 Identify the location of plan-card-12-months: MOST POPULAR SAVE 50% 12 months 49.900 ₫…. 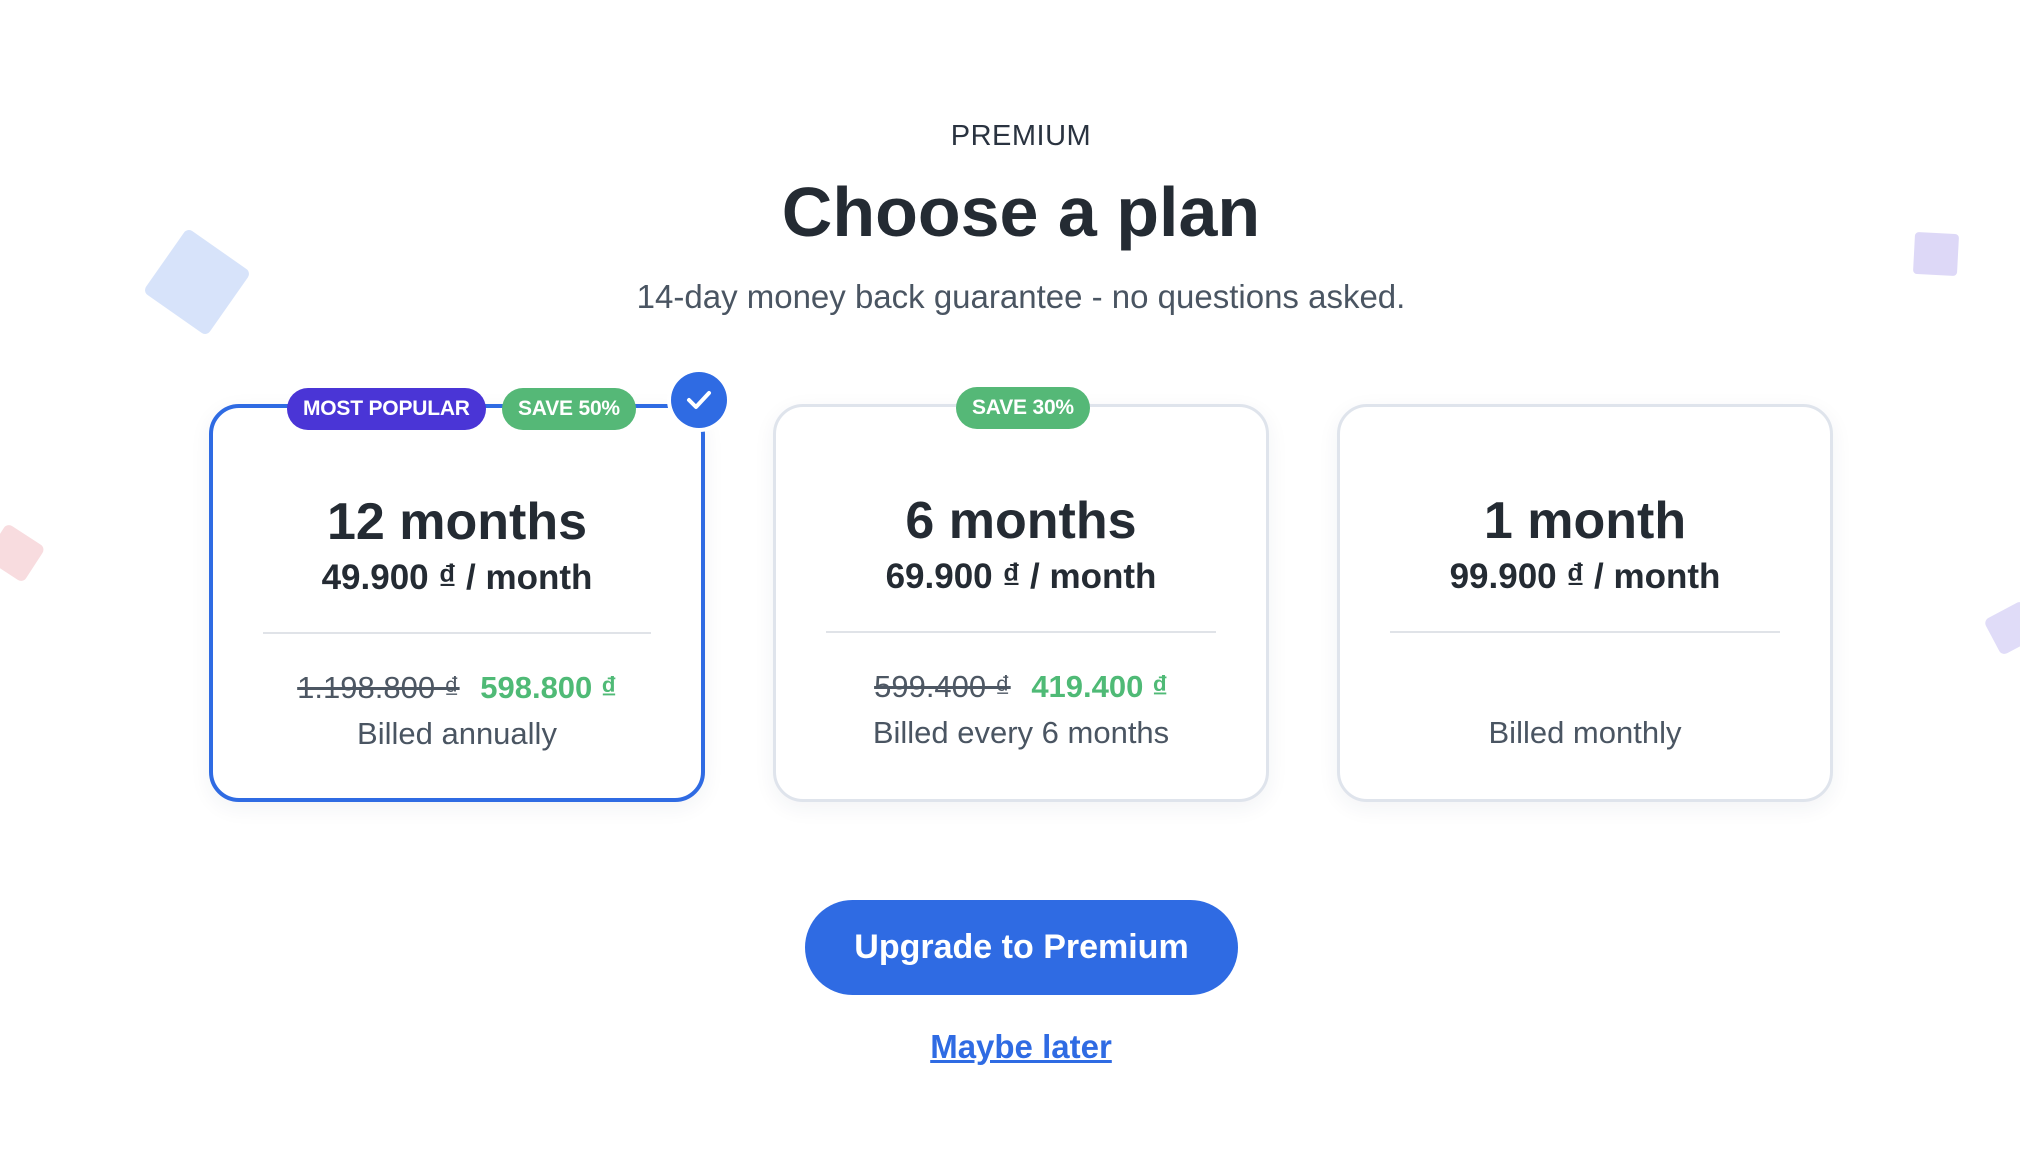
(468, 587).